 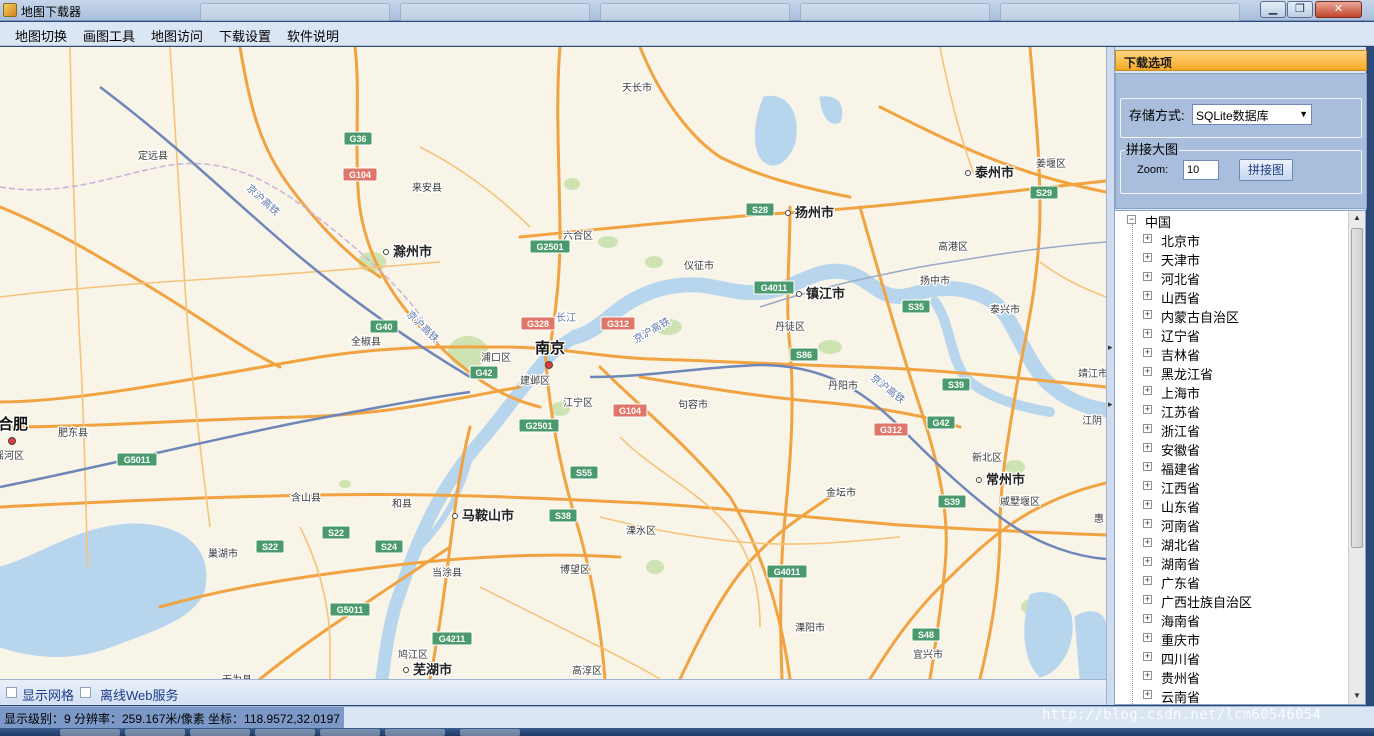 I want to click on tree-item-label: 广西壮族自治区, so click(x=1206, y=601).